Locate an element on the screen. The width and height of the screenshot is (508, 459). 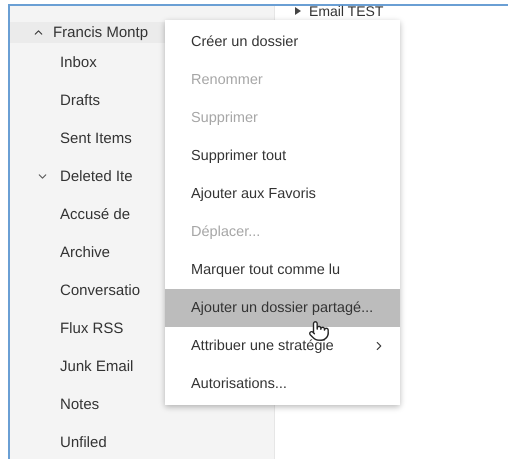
folder-item: Unfiled is located at coordinates (83, 442).